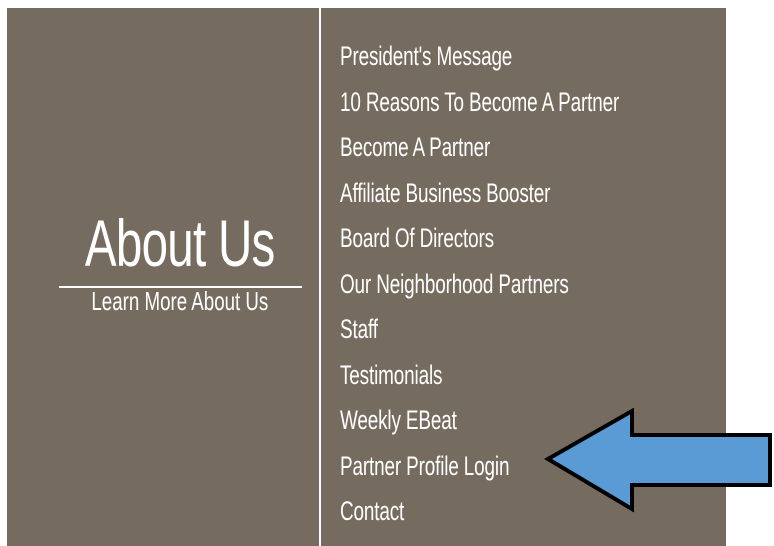  What do you see at coordinates (415, 148) in the screenshot?
I see `menu-link-become-a-partner: Become A Partner` at bounding box center [415, 148].